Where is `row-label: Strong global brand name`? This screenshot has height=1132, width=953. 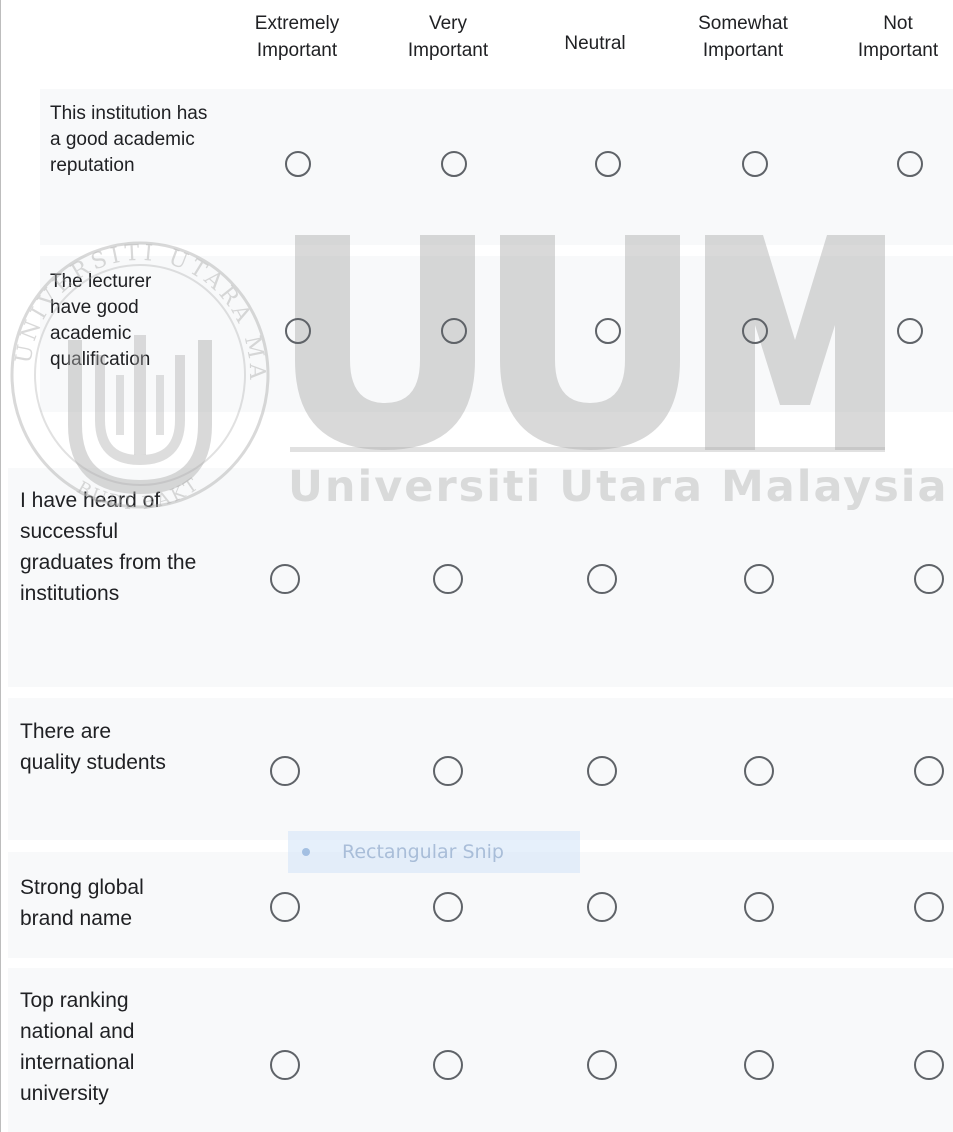
row-label: Strong global brand name is located at coordinates (82, 903).